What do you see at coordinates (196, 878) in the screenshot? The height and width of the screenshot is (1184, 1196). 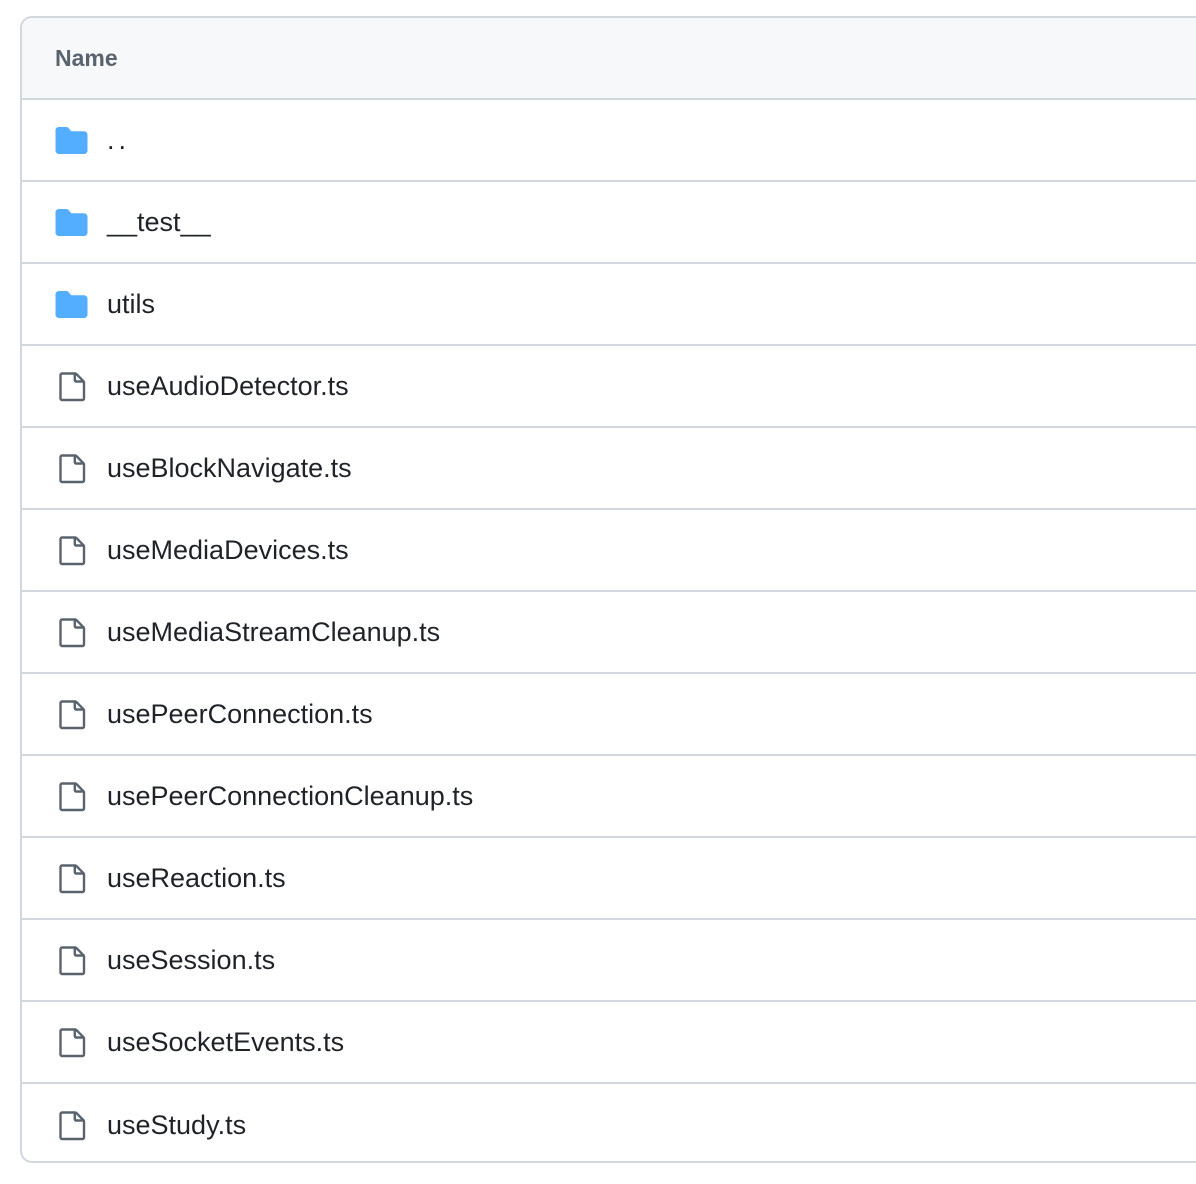 I see `file-name-link: useReaction.ts` at bounding box center [196, 878].